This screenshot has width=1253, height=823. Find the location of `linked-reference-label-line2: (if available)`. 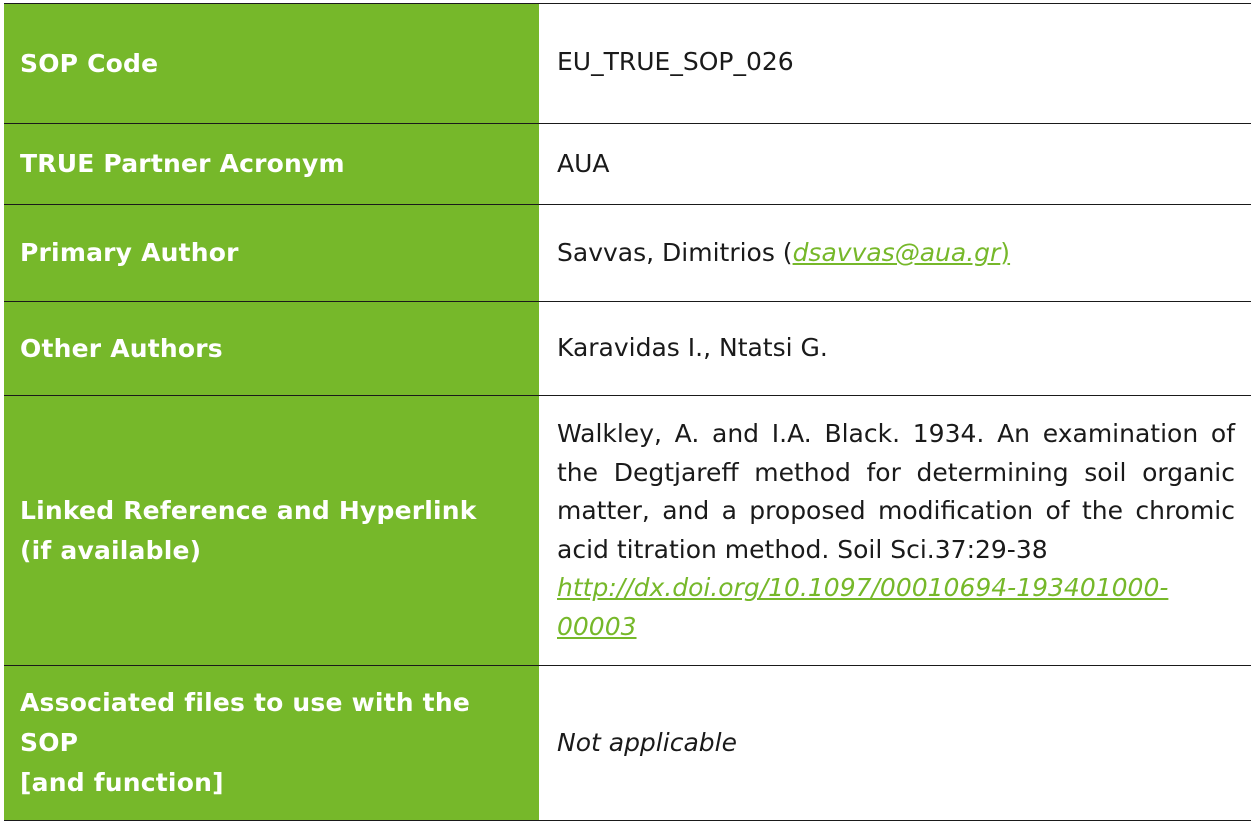

linked-reference-label-line2: (if available) is located at coordinates (111, 550).